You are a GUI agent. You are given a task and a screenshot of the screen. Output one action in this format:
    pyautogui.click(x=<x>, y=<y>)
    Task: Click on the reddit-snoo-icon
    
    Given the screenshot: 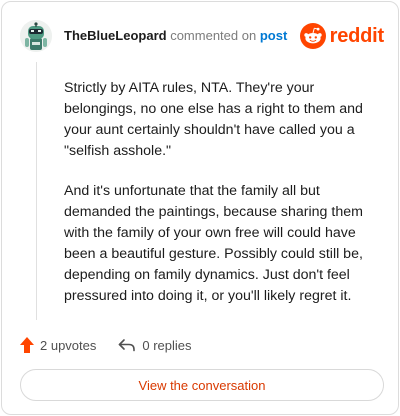 What is the action you would take?
    pyautogui.click(x=312, y=36)
    